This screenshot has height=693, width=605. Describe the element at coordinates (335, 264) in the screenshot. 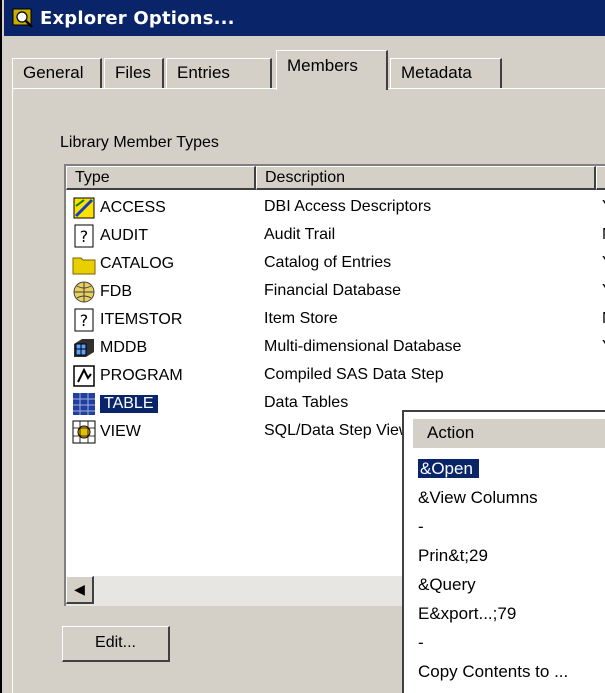

I see `list-item: CATALOG Catalog of Entries Y` at that location.